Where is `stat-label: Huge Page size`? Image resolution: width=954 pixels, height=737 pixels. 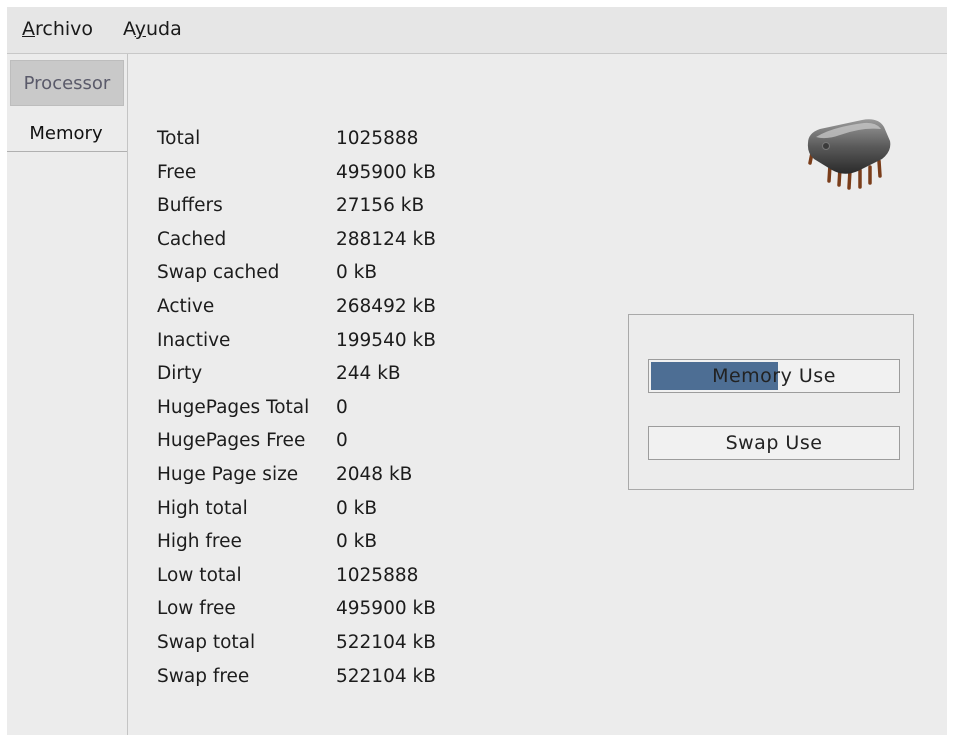
stat-label: Huge Page size is located at coordinates (228, 474).